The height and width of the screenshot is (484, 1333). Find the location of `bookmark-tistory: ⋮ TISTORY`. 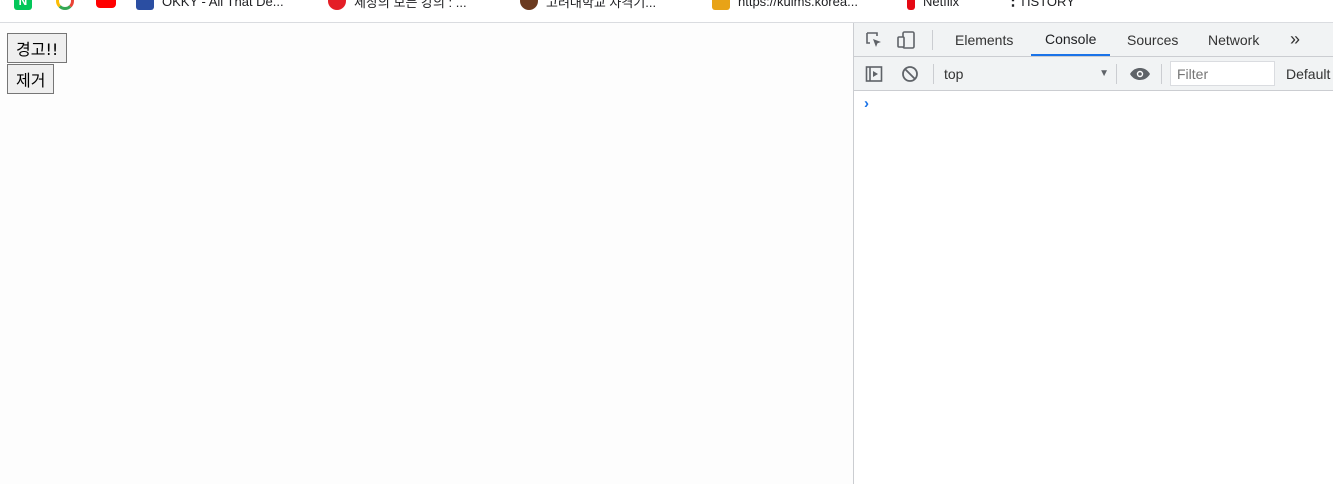

bookmark-tistory: ⋮ TISTORY is located at coordinates (1040, 5).